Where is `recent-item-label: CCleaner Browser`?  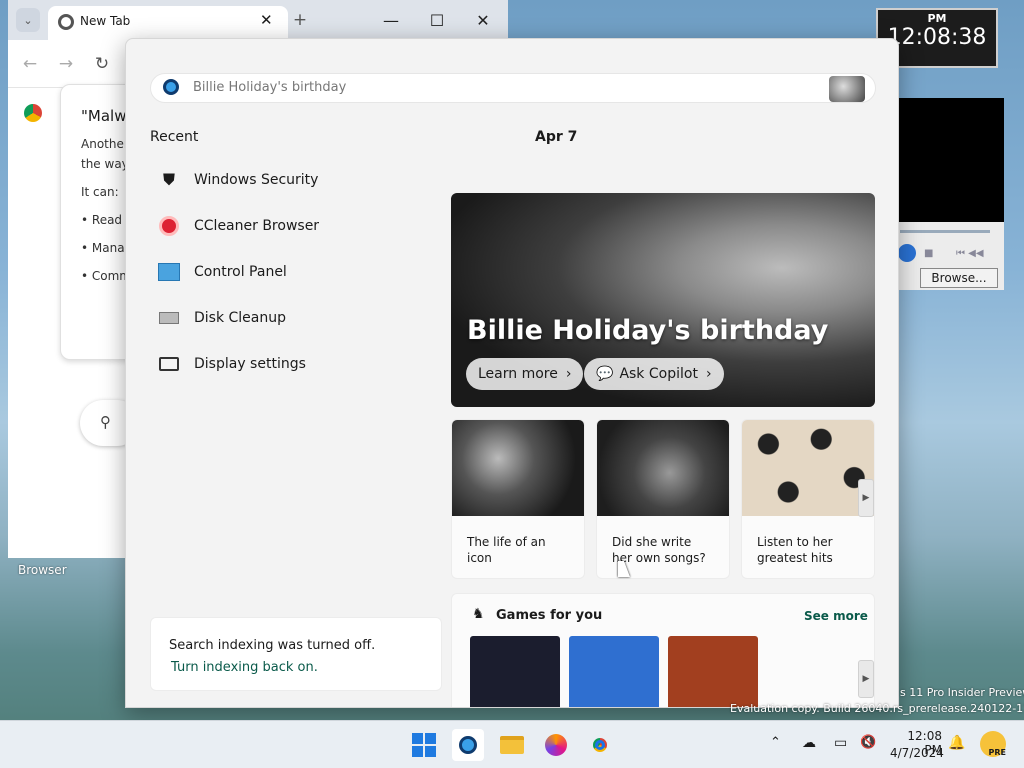 recent-item-label: CCleaner Browser is located at coordinates (257, 226).